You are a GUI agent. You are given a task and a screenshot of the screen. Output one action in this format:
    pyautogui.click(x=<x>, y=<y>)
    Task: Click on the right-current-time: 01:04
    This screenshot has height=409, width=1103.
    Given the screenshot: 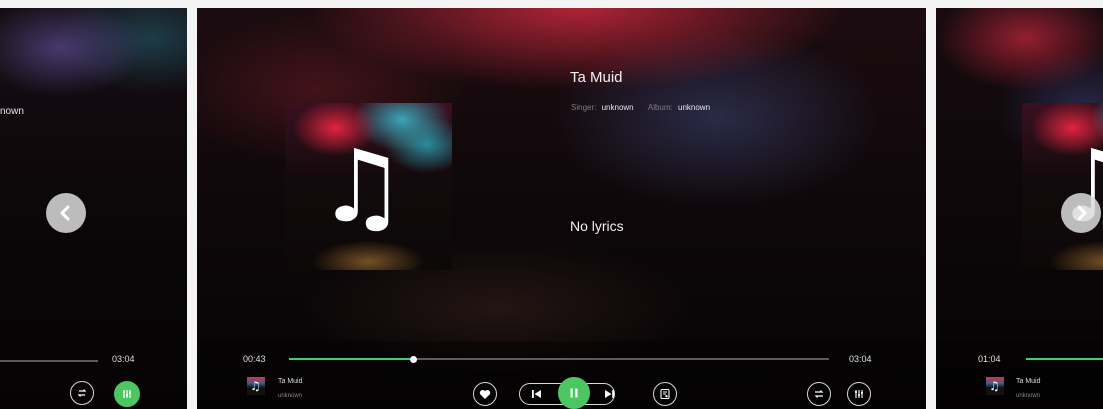 What is the action you would take?
    pyautogui.click(x=989, y=359)
    